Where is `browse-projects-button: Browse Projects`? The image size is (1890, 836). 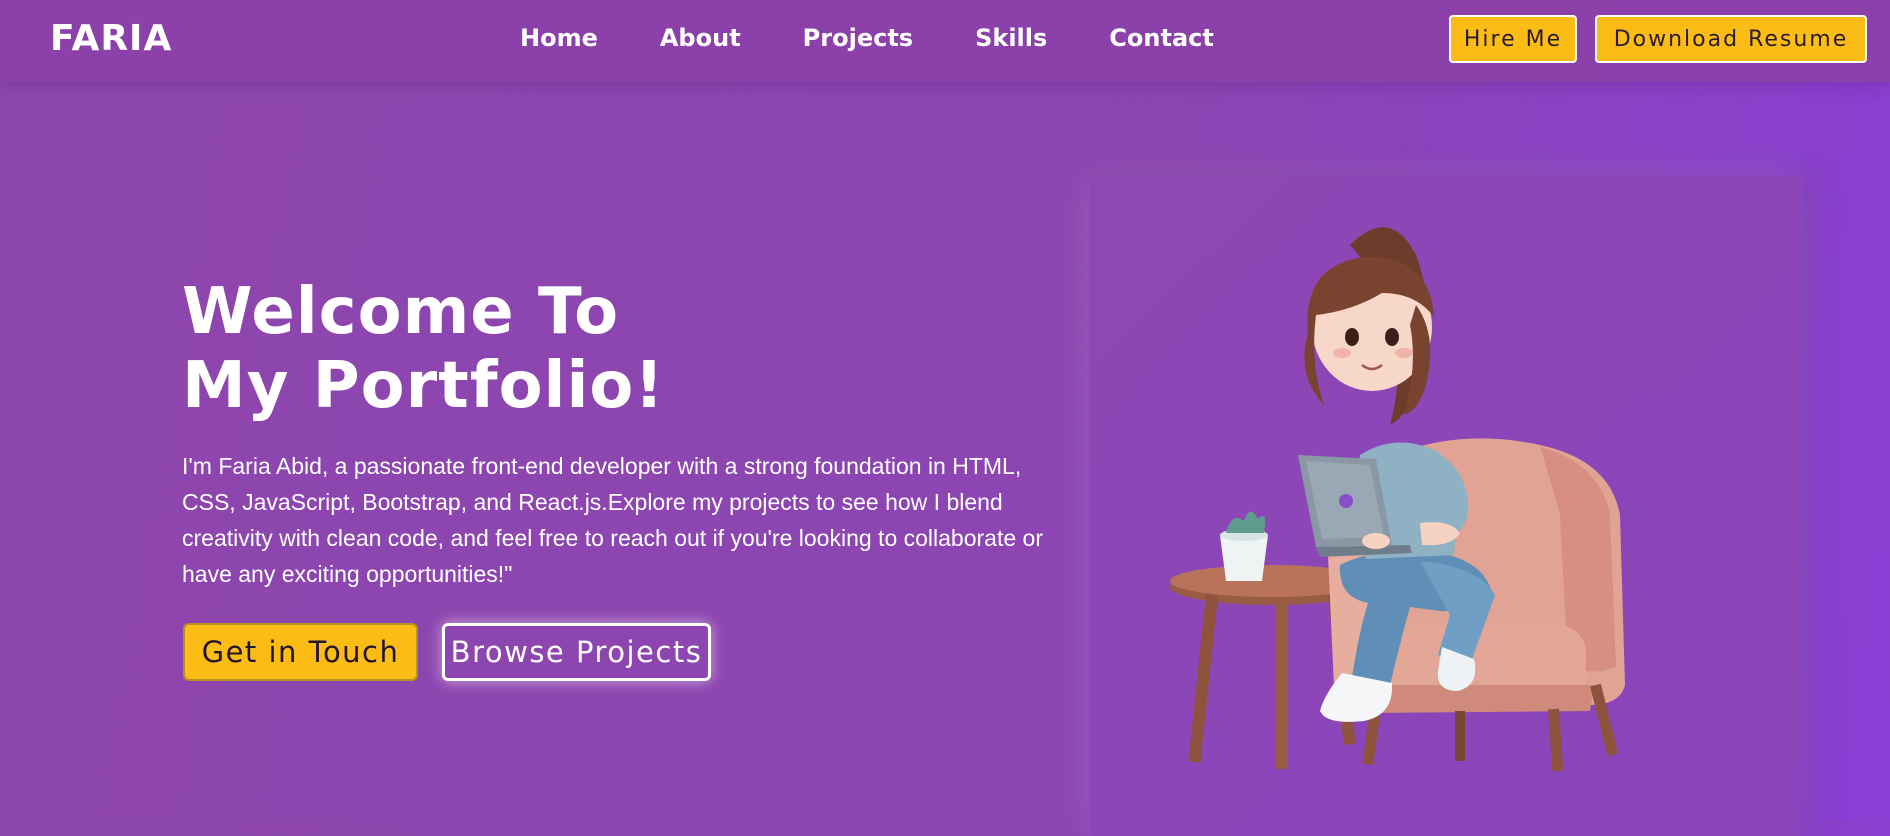
browse-projects-button: Browse Projects is located at coordinates (576, 652).